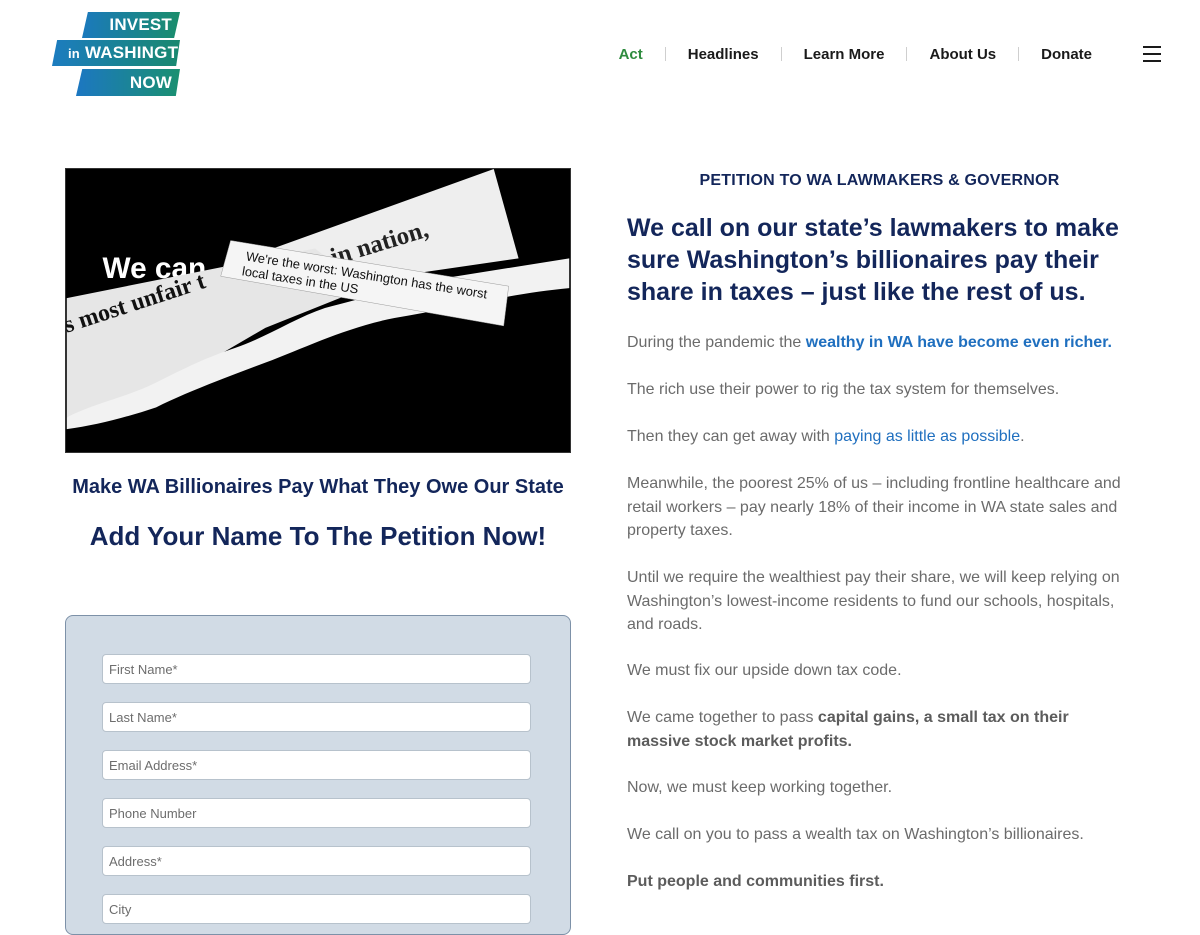 The image size is (1200, 935). I want to click on hamburger-icon, so click(1152, 54).